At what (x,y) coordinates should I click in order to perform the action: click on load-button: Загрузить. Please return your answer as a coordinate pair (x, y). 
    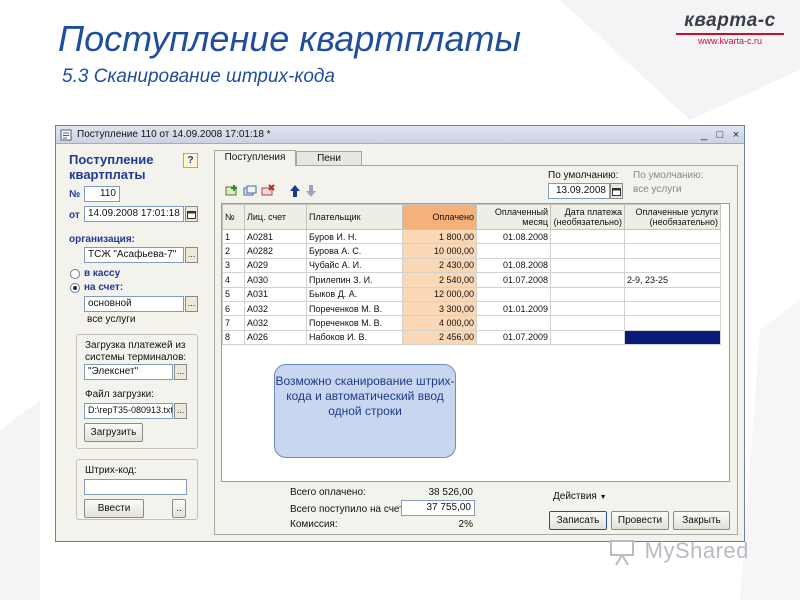
    Looking at the image, I should click on (113, 432).